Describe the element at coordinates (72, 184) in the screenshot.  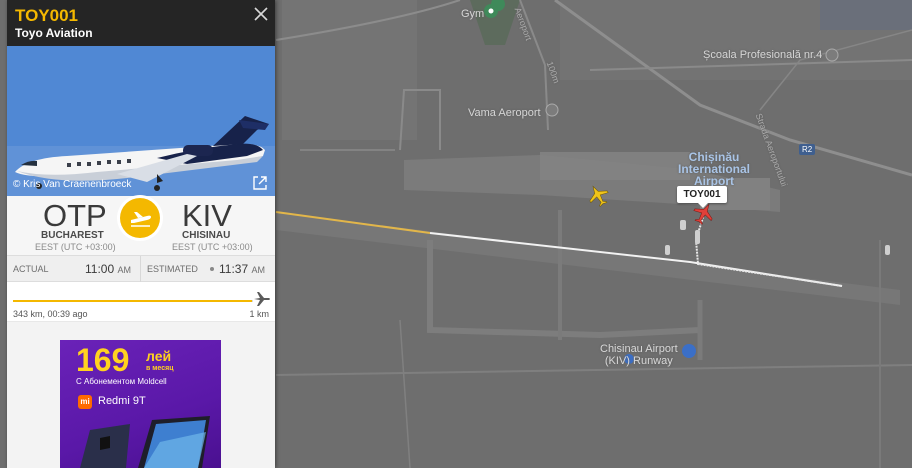
I see `photo-credit: © Kris Van Craenenbroeck` at that location.